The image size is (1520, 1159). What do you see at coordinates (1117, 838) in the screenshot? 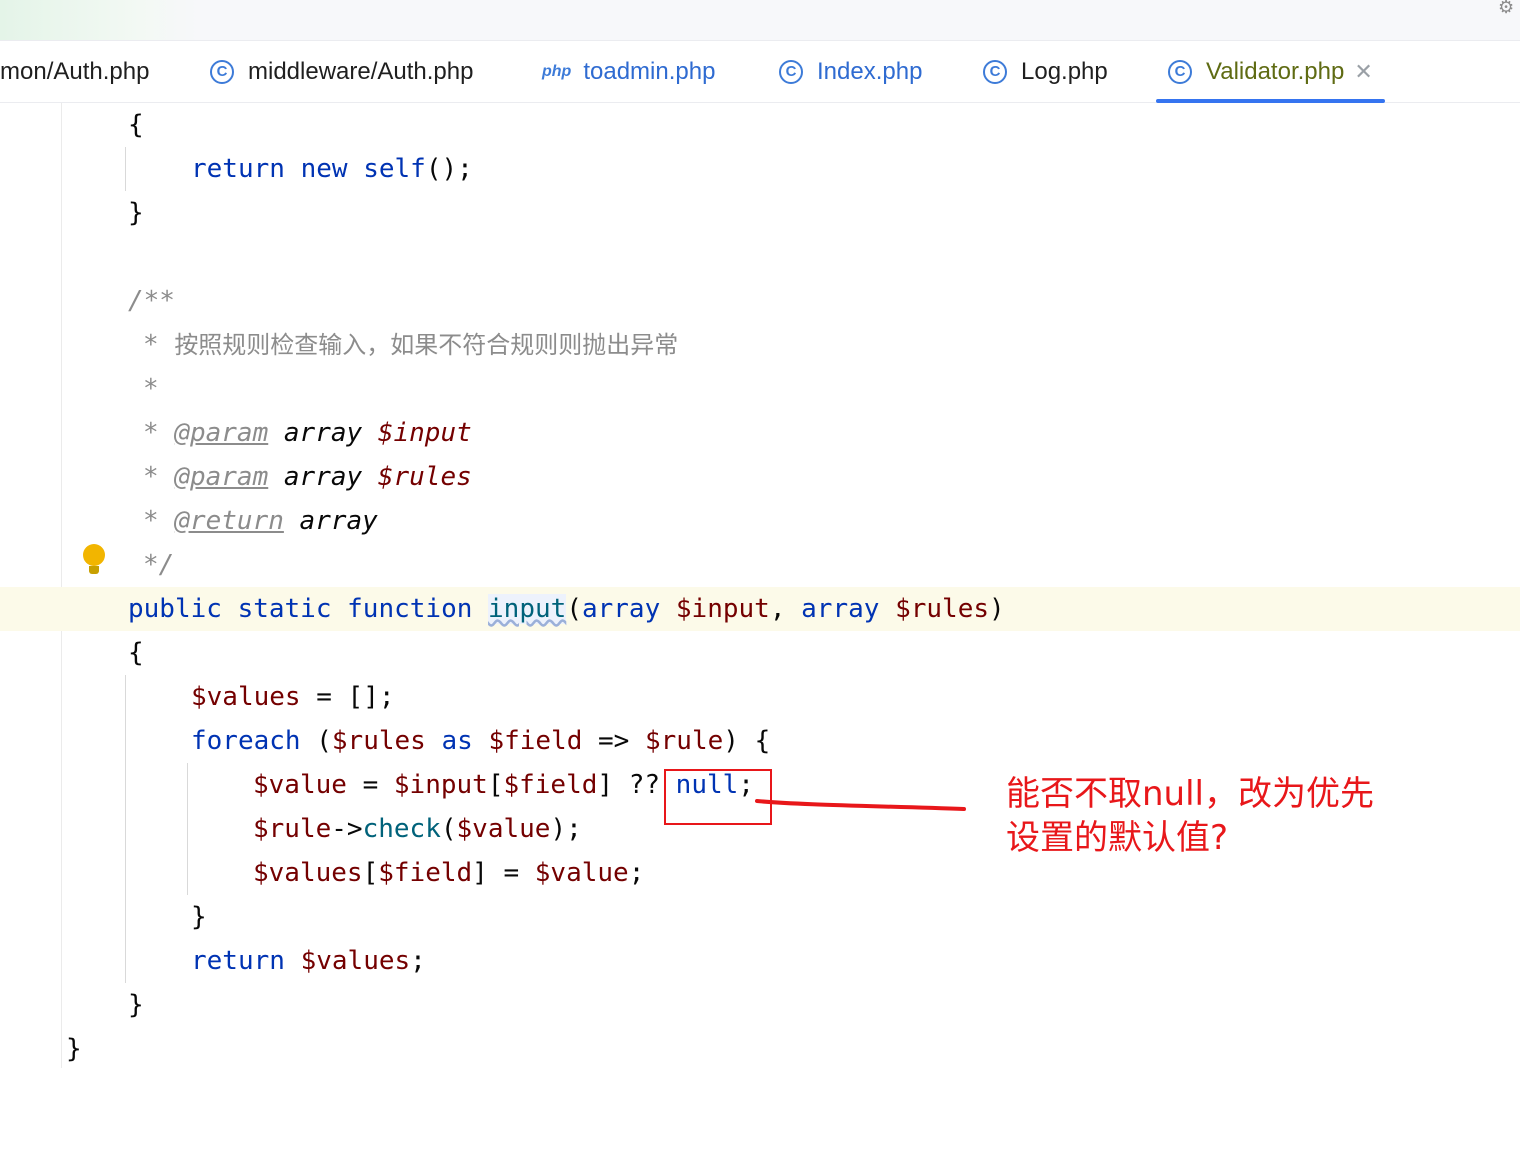
I see `annotation-line: 设置的默认值?` at bounding box center [1117, 838].